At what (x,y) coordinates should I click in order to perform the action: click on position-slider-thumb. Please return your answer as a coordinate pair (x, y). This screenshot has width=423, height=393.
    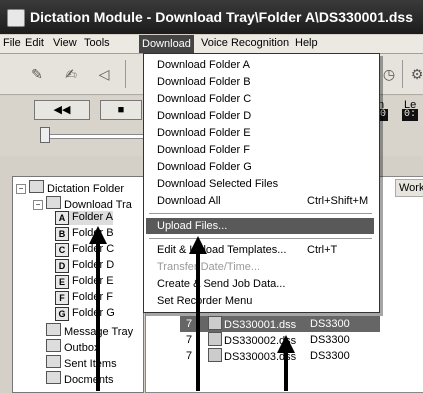
    Looking at the image, I should click on (45, 135).